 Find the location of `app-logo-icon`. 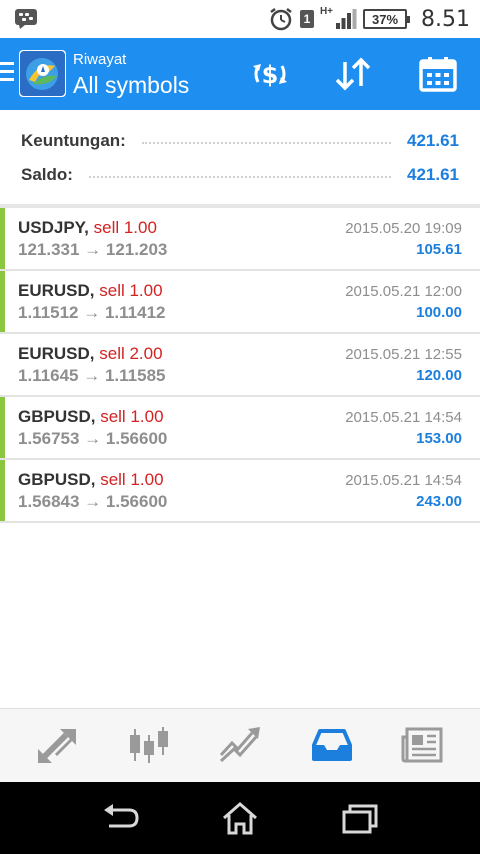

app-logo-icon is located at coordinates (42, 73).